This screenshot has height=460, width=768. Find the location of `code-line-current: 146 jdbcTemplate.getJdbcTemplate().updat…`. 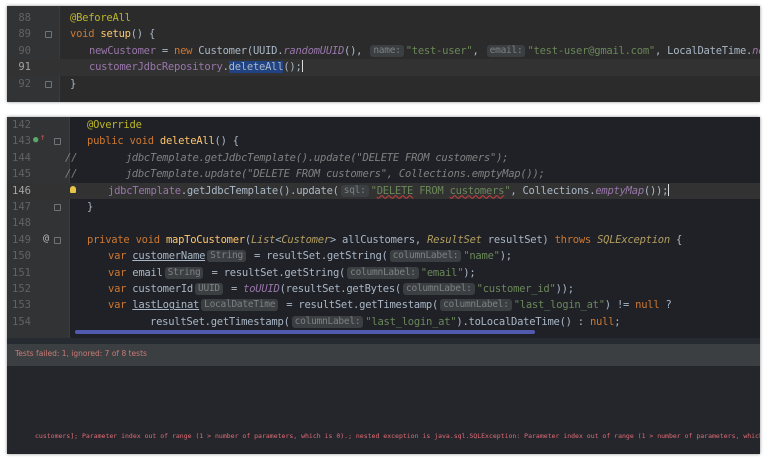

code-line-current: 146 jdbcTemplate.getJdbcTemplate().updat… is located at coordinates (383, 191).